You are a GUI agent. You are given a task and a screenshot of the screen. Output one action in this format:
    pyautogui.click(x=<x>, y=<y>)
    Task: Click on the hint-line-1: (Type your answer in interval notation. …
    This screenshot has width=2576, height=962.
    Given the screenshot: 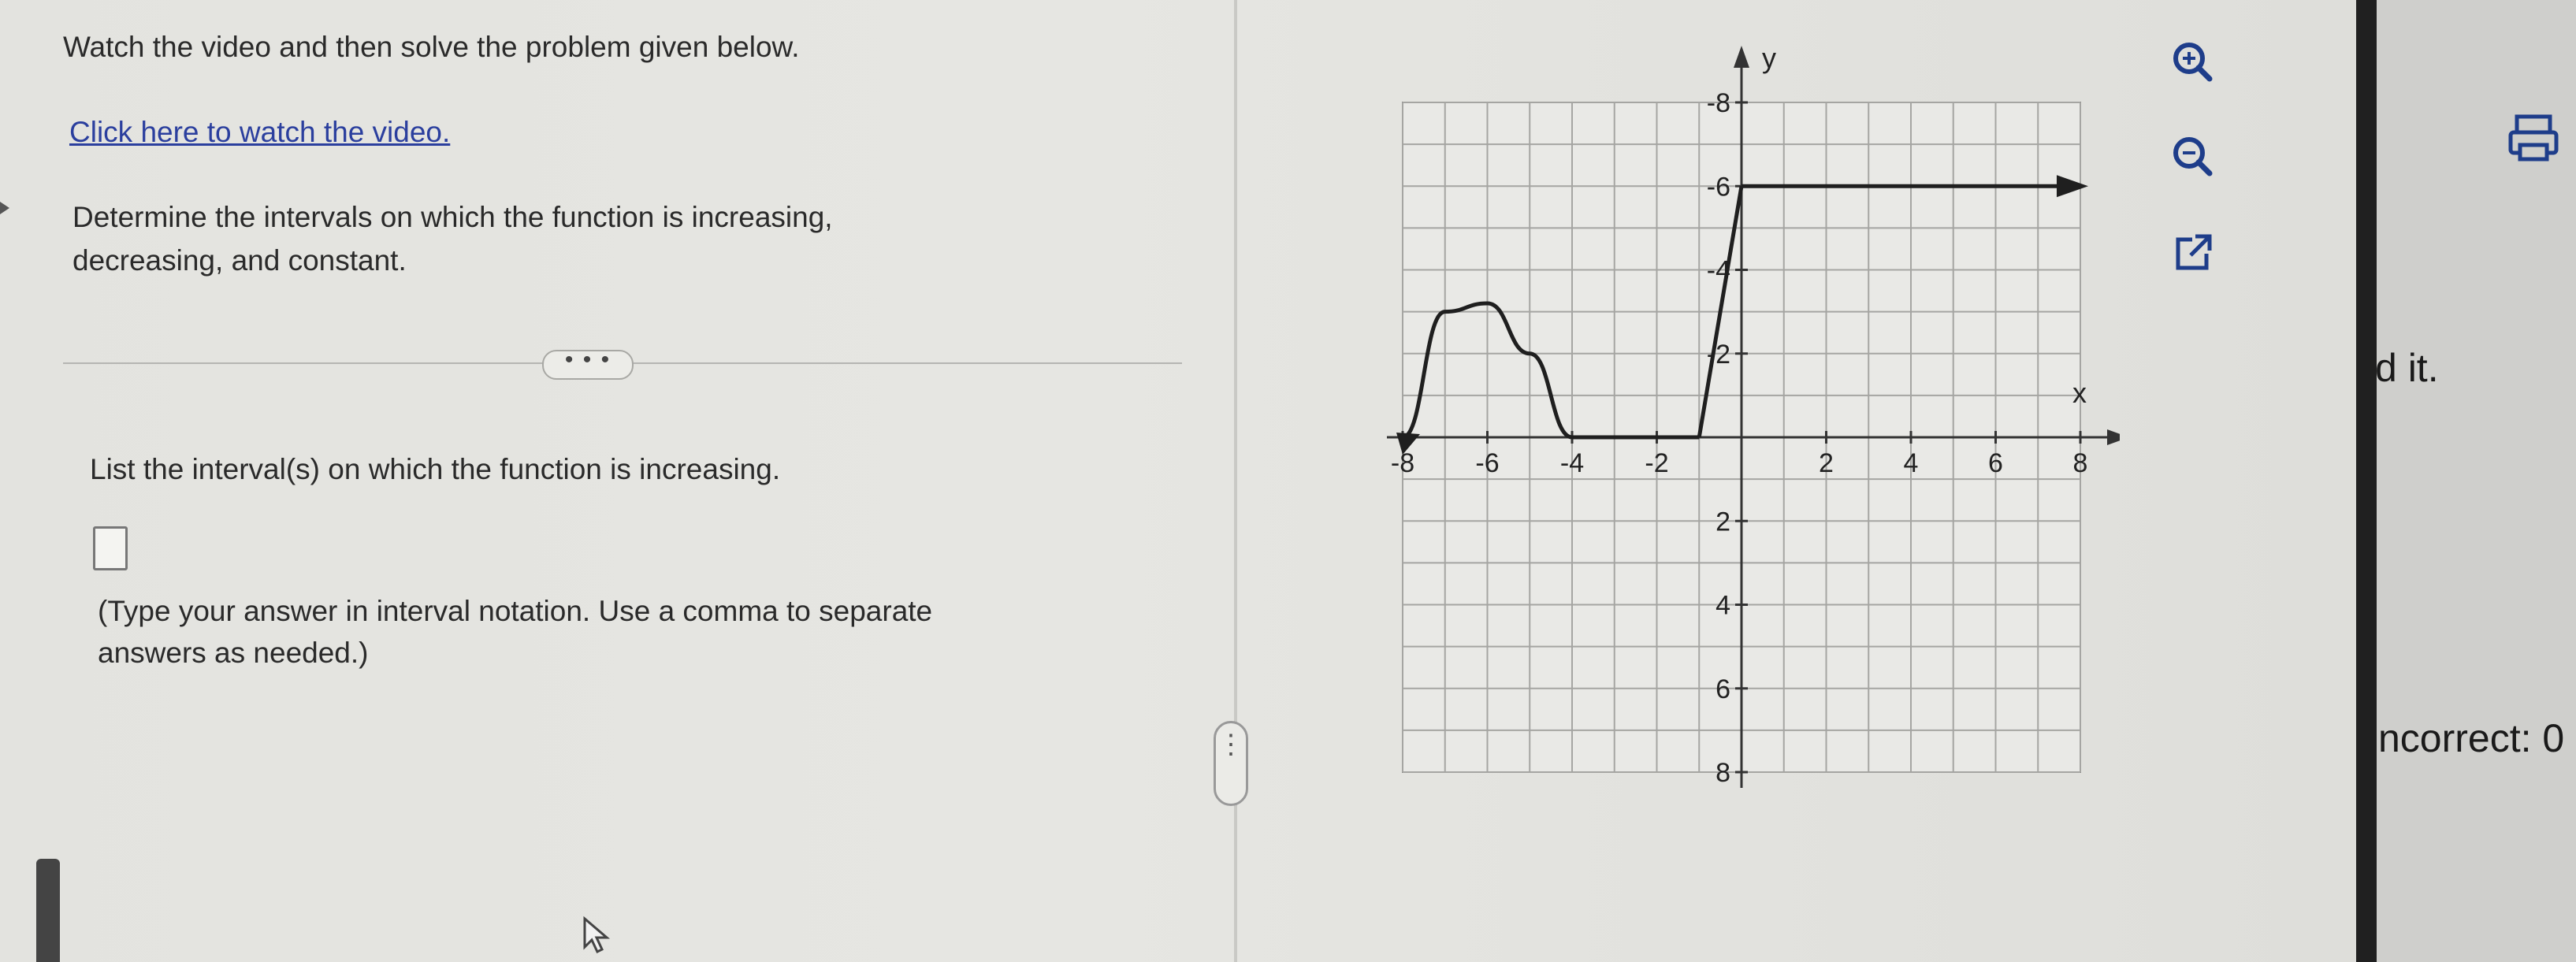 What is the action you would take?
    pyautogui.click(x=515, y=611)
    